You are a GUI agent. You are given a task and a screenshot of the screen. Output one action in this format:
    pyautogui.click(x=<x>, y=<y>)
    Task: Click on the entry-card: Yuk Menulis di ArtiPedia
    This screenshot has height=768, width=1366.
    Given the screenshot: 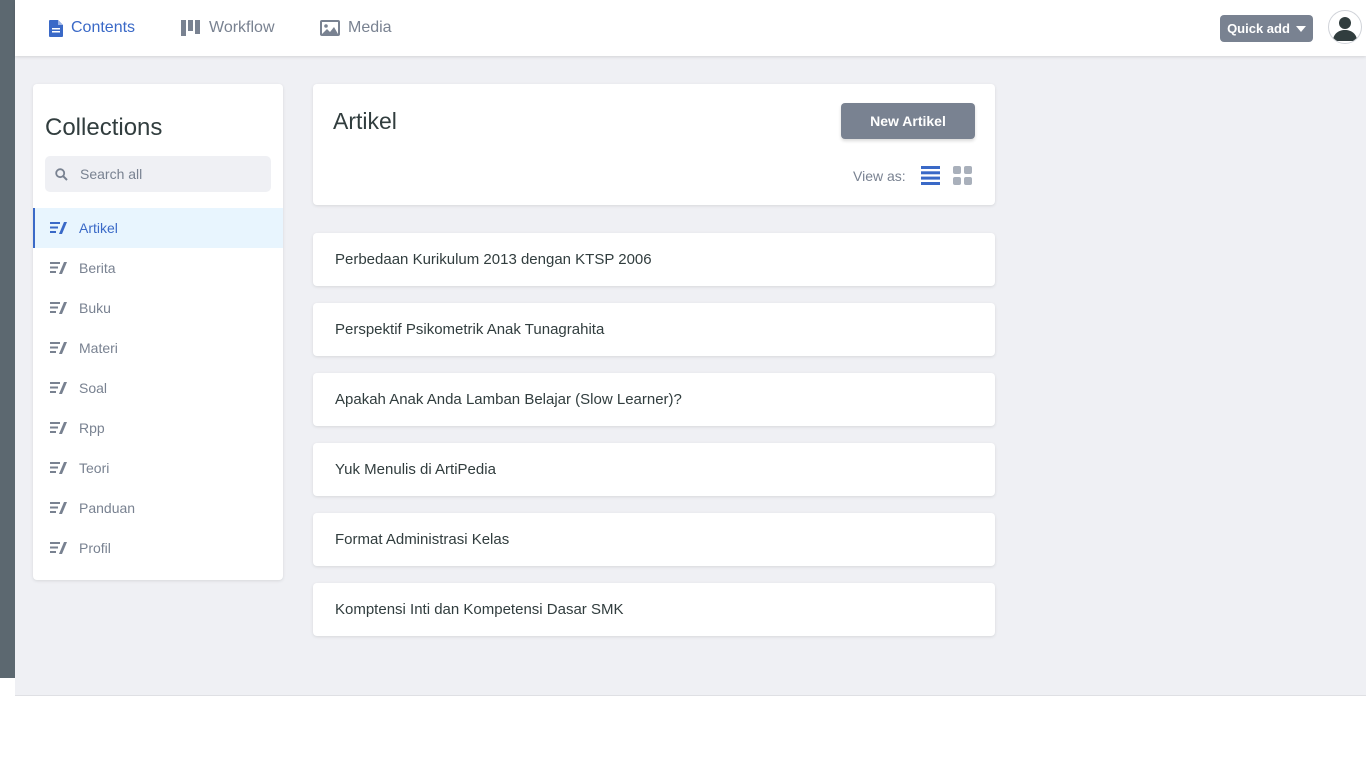 What is the action you would take?
    pyautogui.click(x=654, y=469)
    